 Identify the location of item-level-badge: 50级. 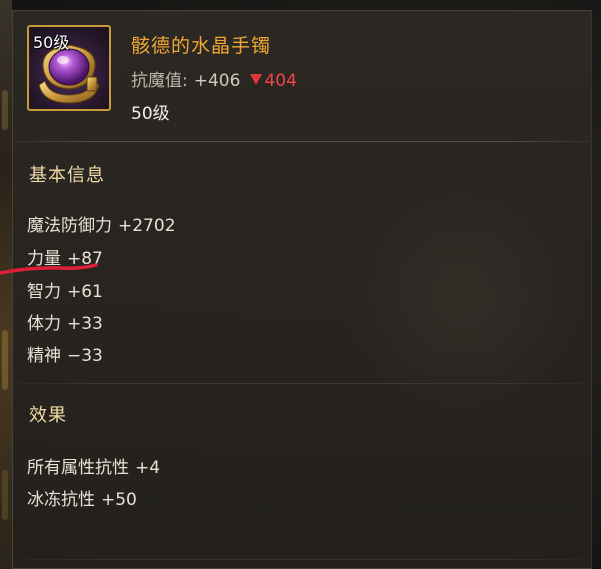
(51, 42).